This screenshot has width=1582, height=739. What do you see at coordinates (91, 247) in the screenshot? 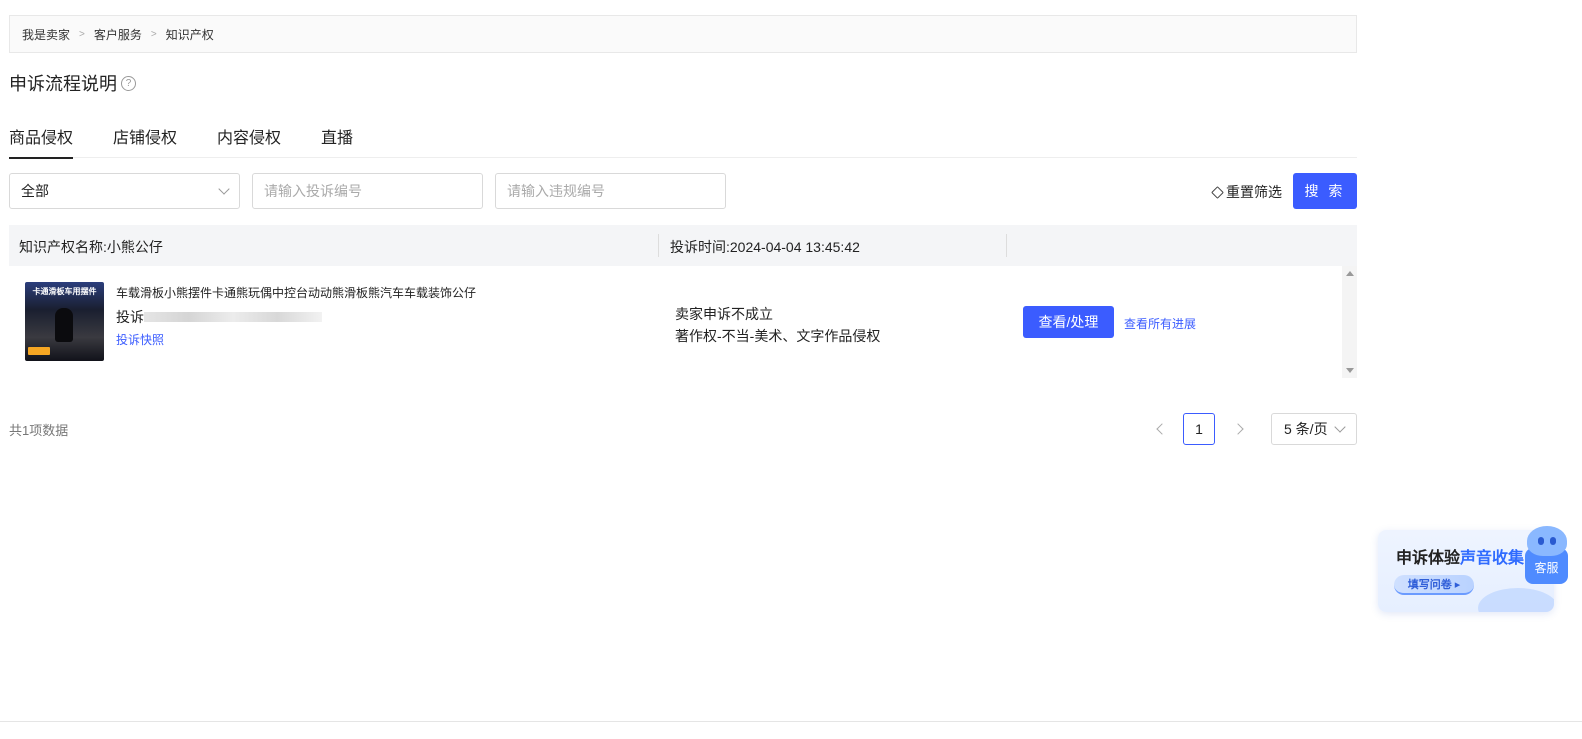
I see `ip-name: 知识产权名称:小熊公仔` at bounding box center [91, 247].